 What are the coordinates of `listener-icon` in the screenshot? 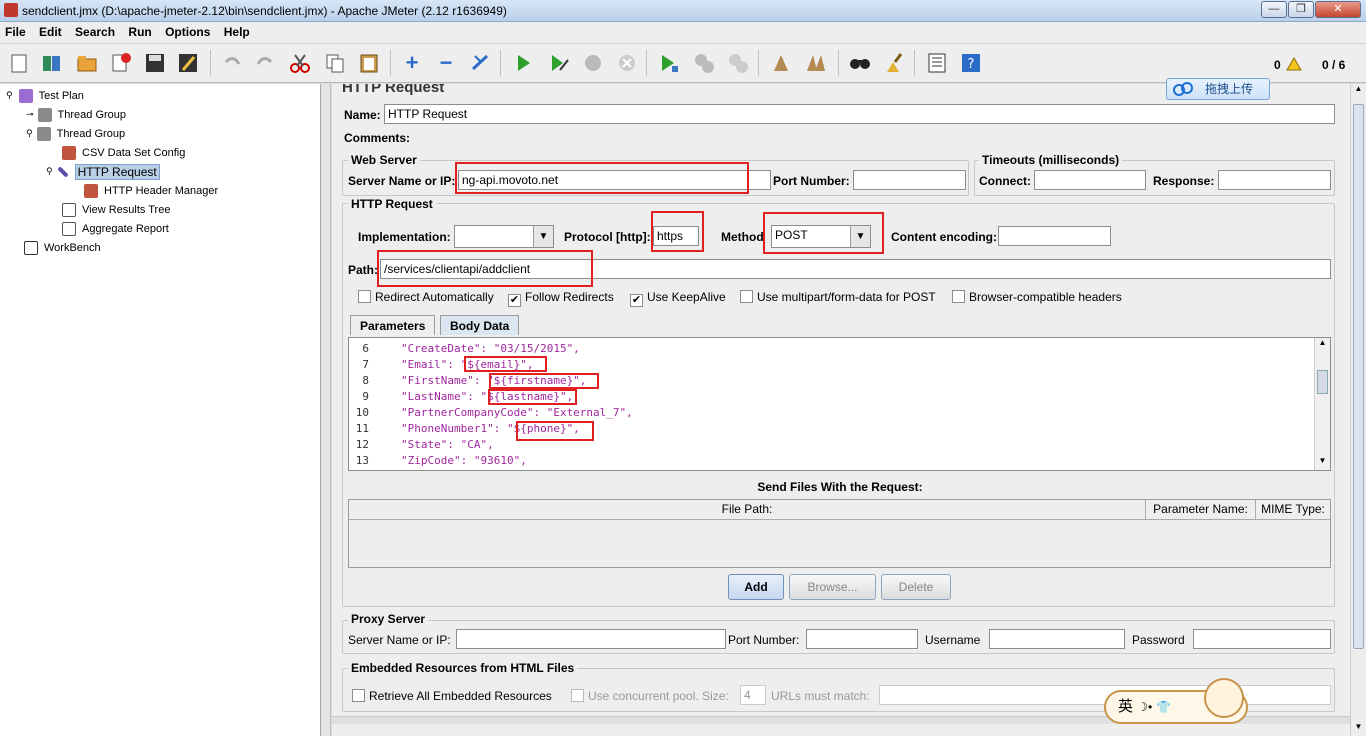 It's located at (69, 228).